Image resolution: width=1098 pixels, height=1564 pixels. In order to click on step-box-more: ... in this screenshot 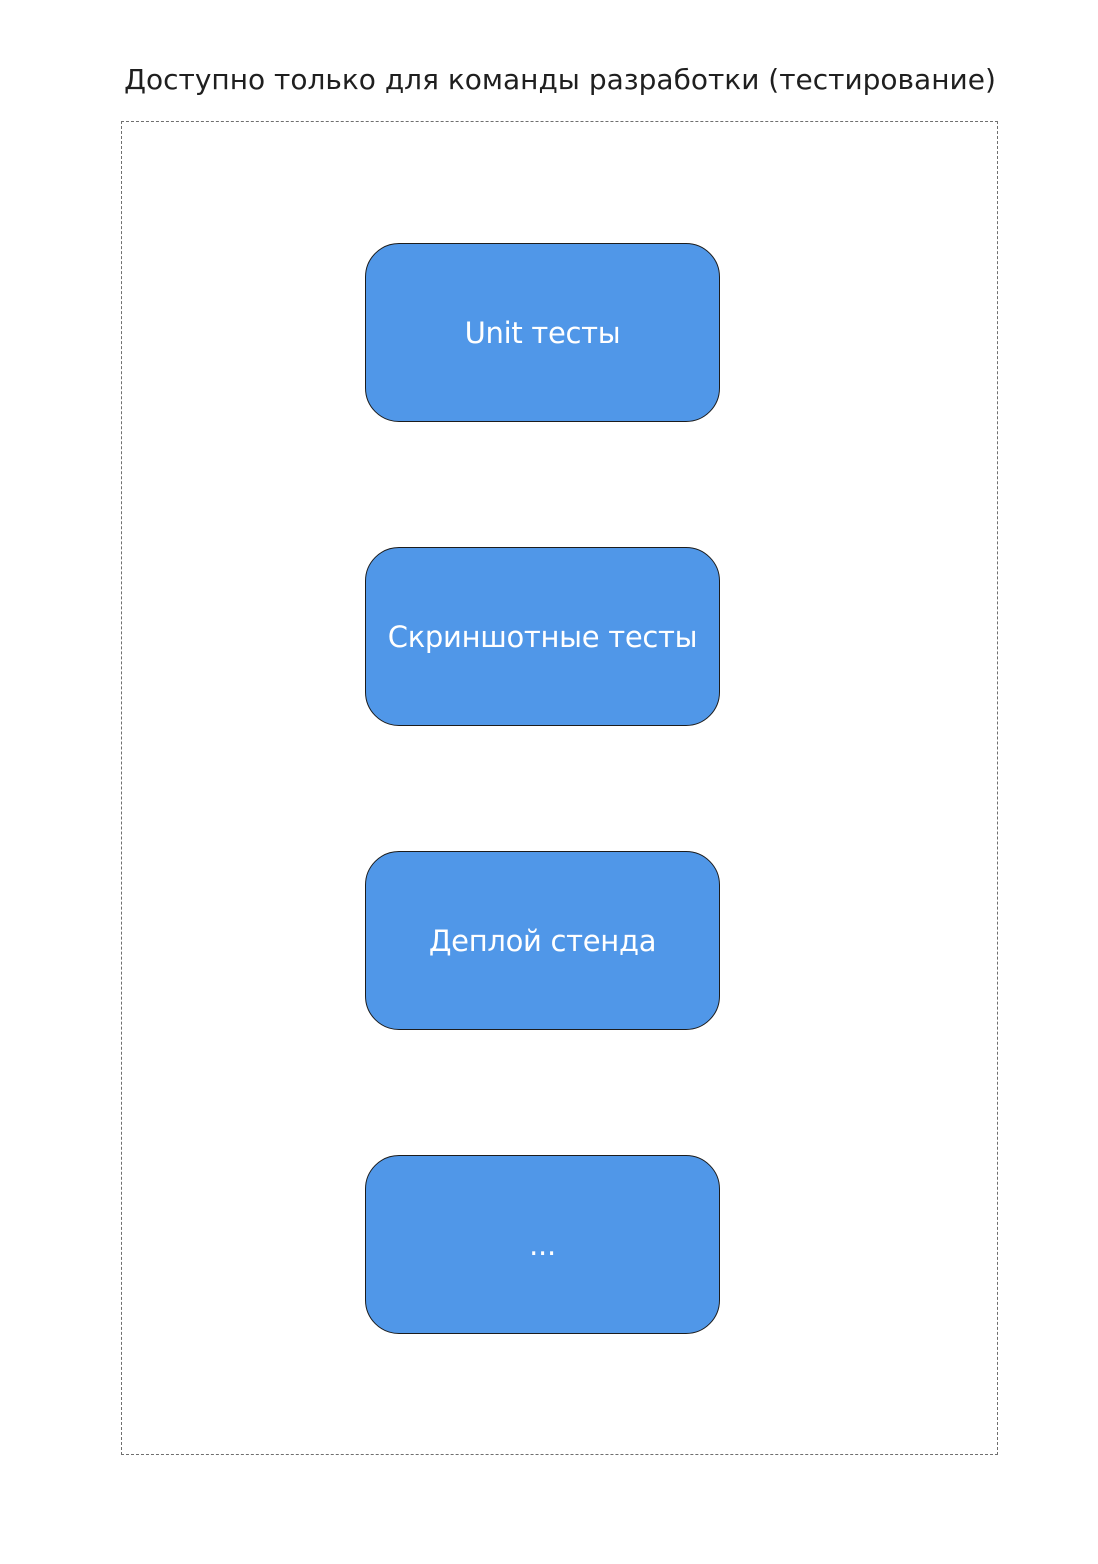, I will do `click(542, 1244)`.